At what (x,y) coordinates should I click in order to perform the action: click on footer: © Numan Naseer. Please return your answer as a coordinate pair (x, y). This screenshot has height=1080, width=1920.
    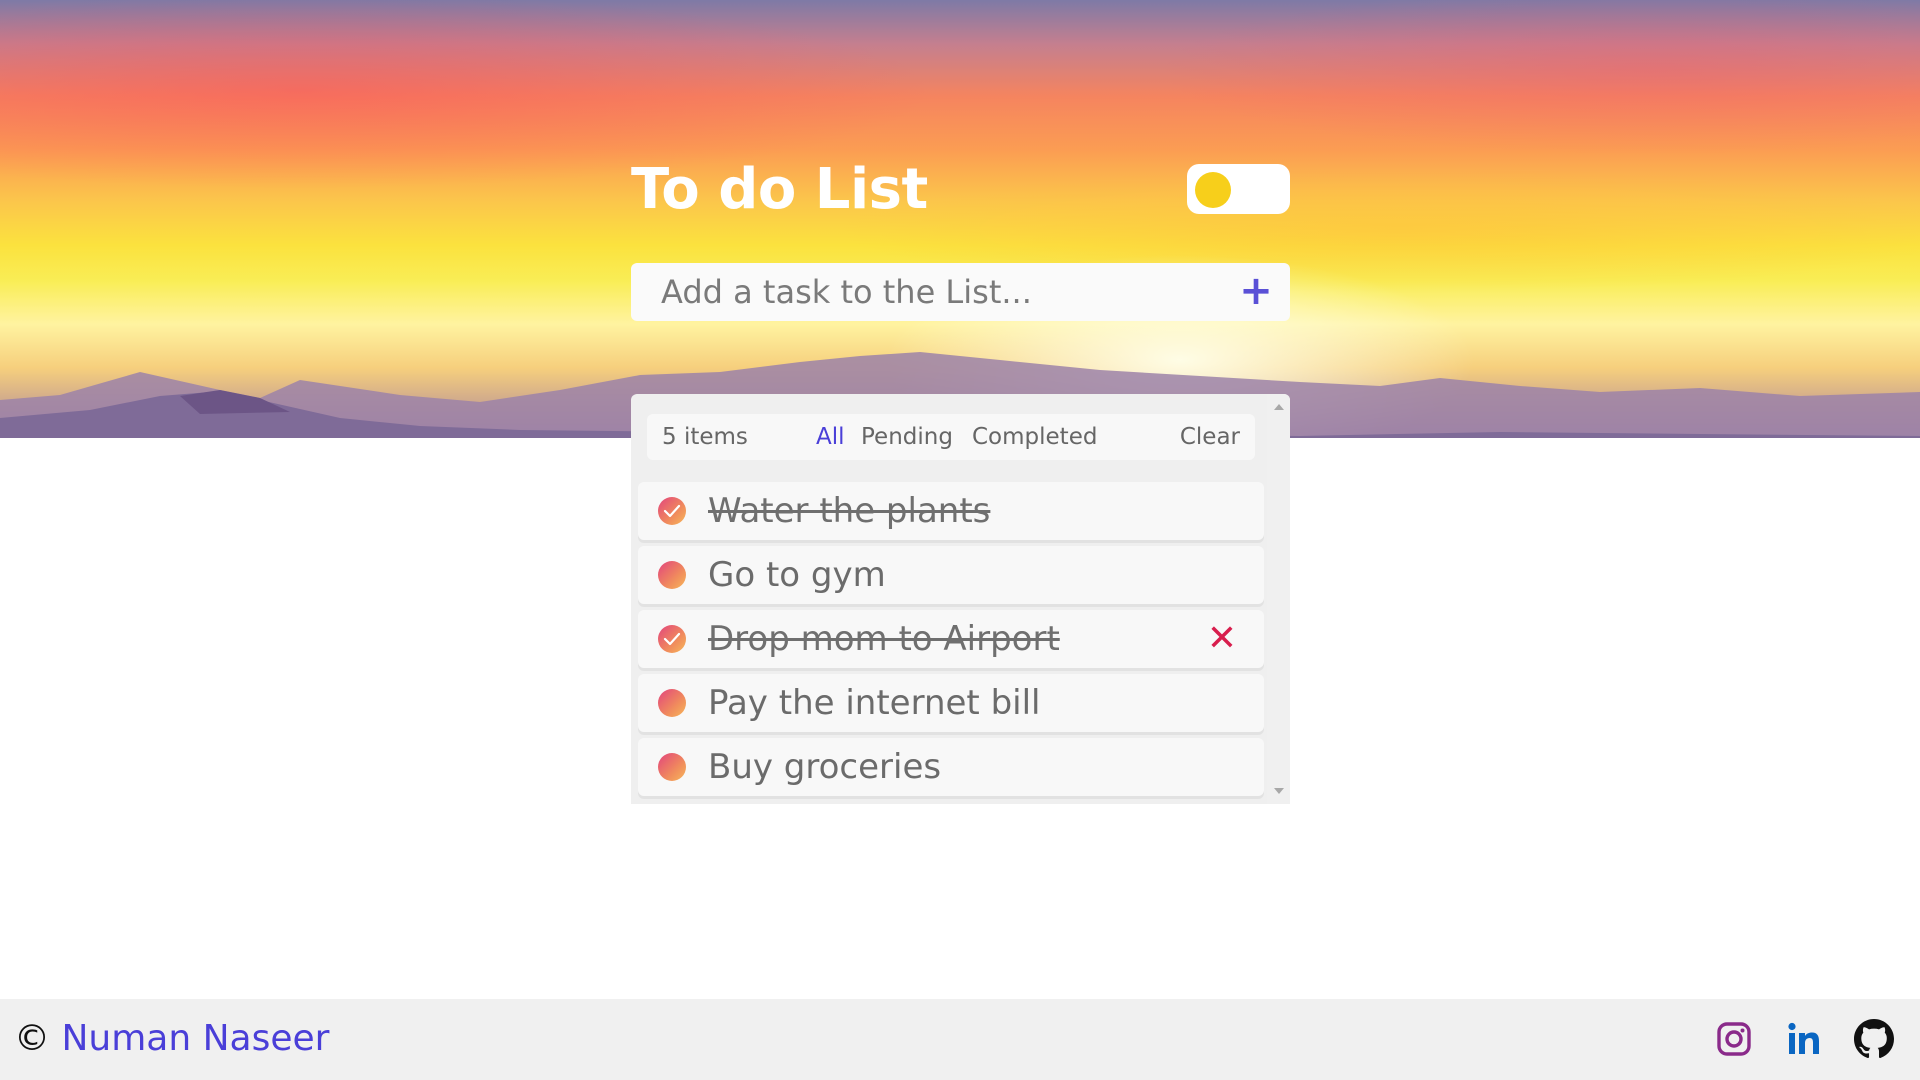
    Looking at the image, I should click on (960, 1039).